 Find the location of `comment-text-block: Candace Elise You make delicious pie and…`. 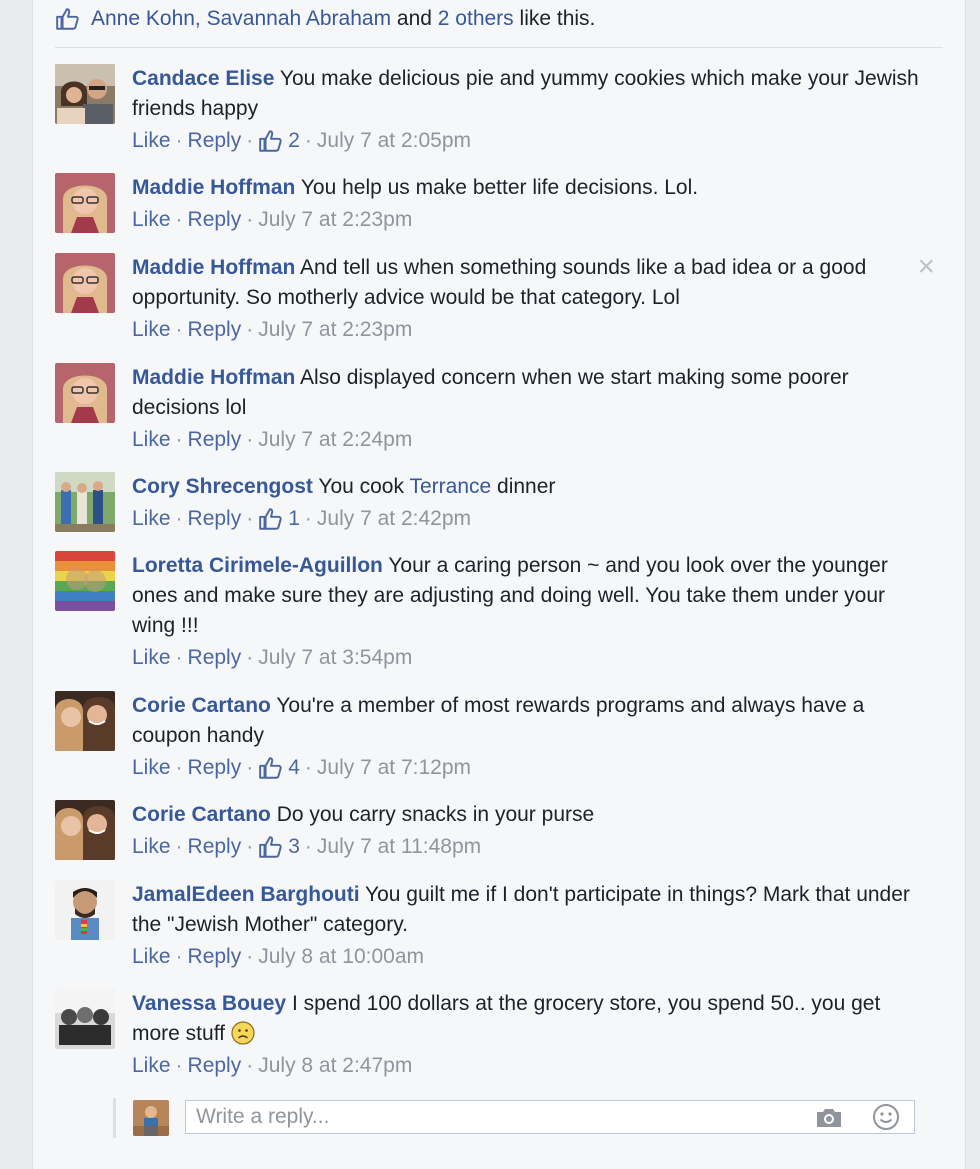

comment-text-block: Candace Elise You make delicious pie and… is located at coordinates (532, 94).